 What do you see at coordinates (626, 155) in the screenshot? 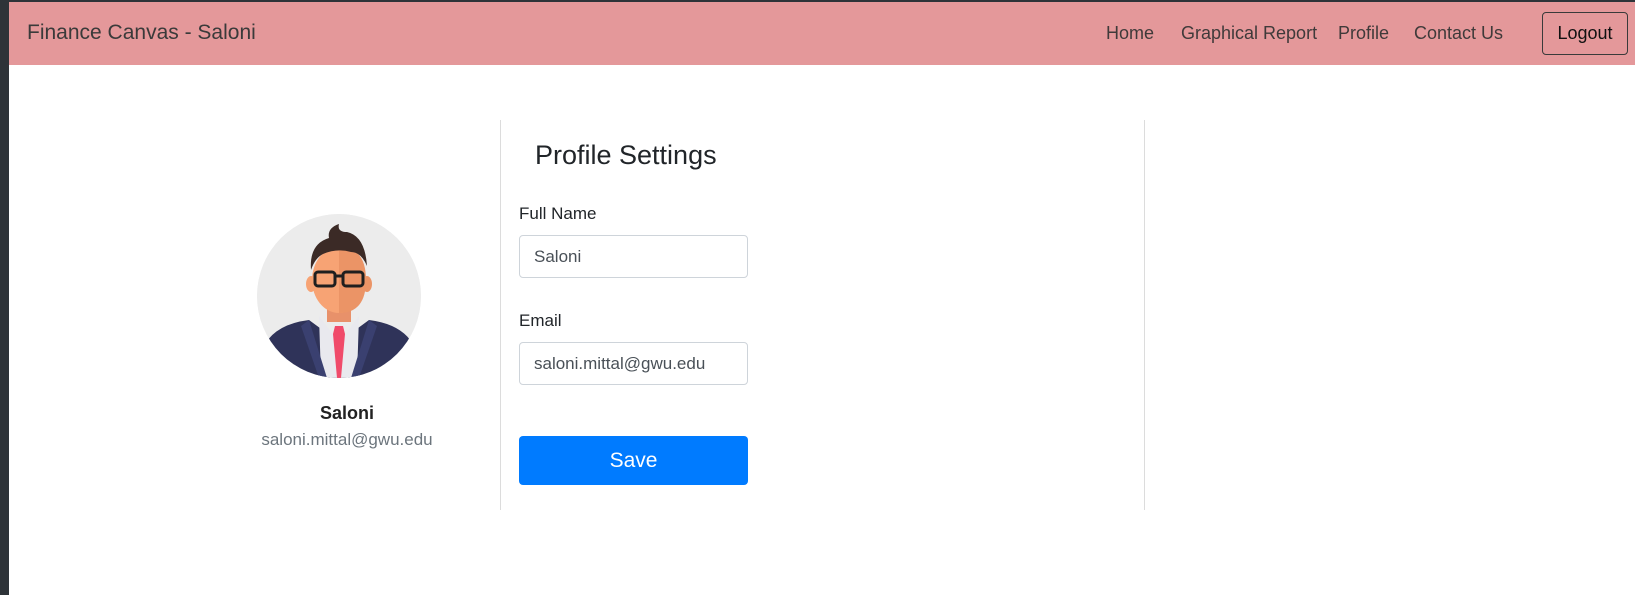
I see `page-title: Profile Settings` at bounding box center [626, 155].